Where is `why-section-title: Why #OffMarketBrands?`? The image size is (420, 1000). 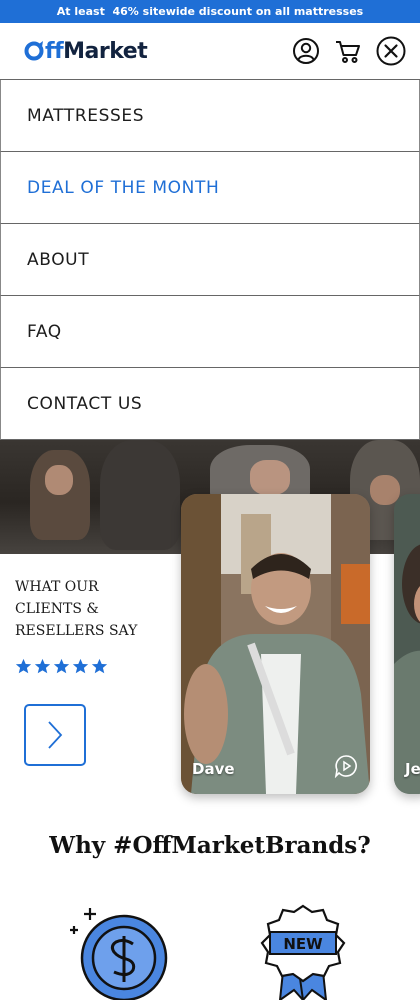
why-section-title: Why #OffMarketBrands? is located at coordinates (210, 845).